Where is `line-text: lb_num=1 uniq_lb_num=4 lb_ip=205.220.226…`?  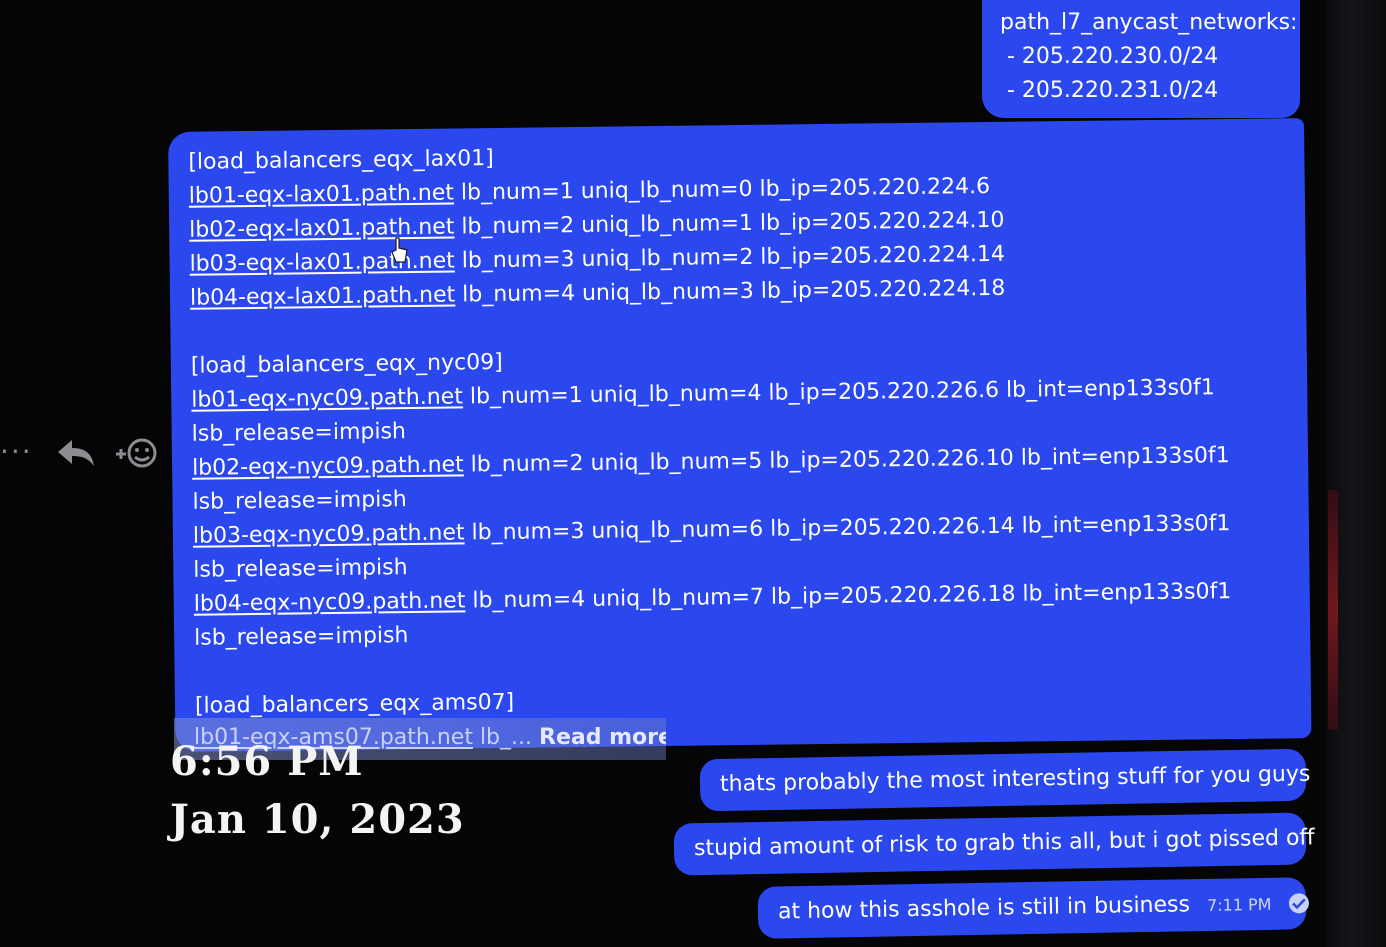
line-text: lb_num=1 uniq_lb_num=4 lb_ip=205.220.226… is located at coordinates (838, 392).